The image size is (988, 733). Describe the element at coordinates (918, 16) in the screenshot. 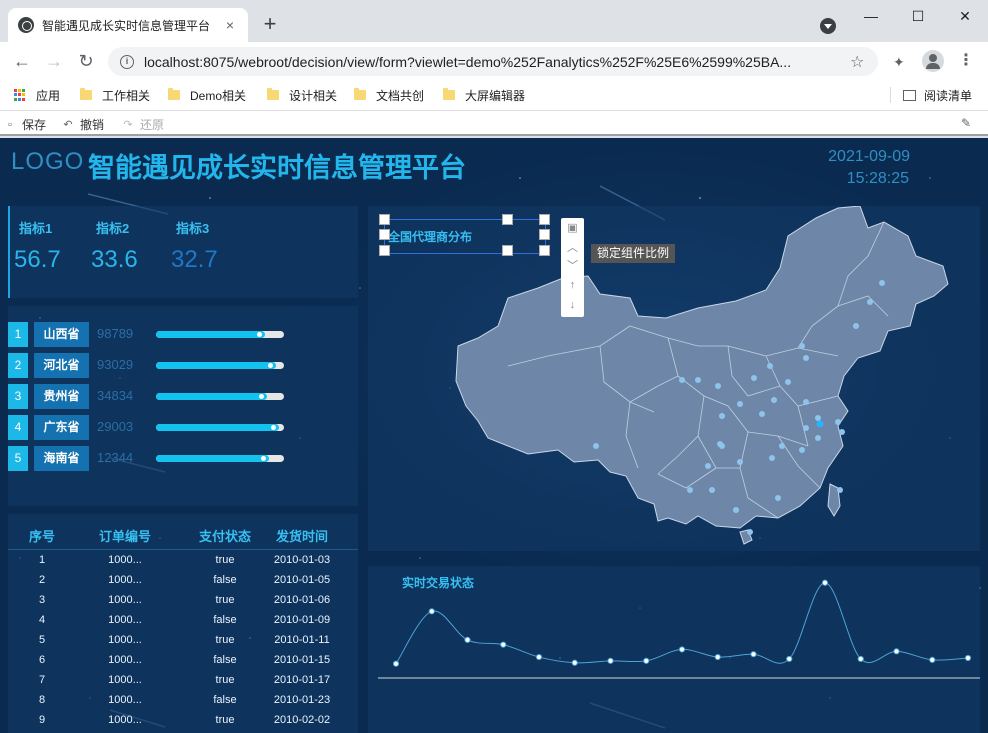

I see `maximize-button: ☐` at that location.